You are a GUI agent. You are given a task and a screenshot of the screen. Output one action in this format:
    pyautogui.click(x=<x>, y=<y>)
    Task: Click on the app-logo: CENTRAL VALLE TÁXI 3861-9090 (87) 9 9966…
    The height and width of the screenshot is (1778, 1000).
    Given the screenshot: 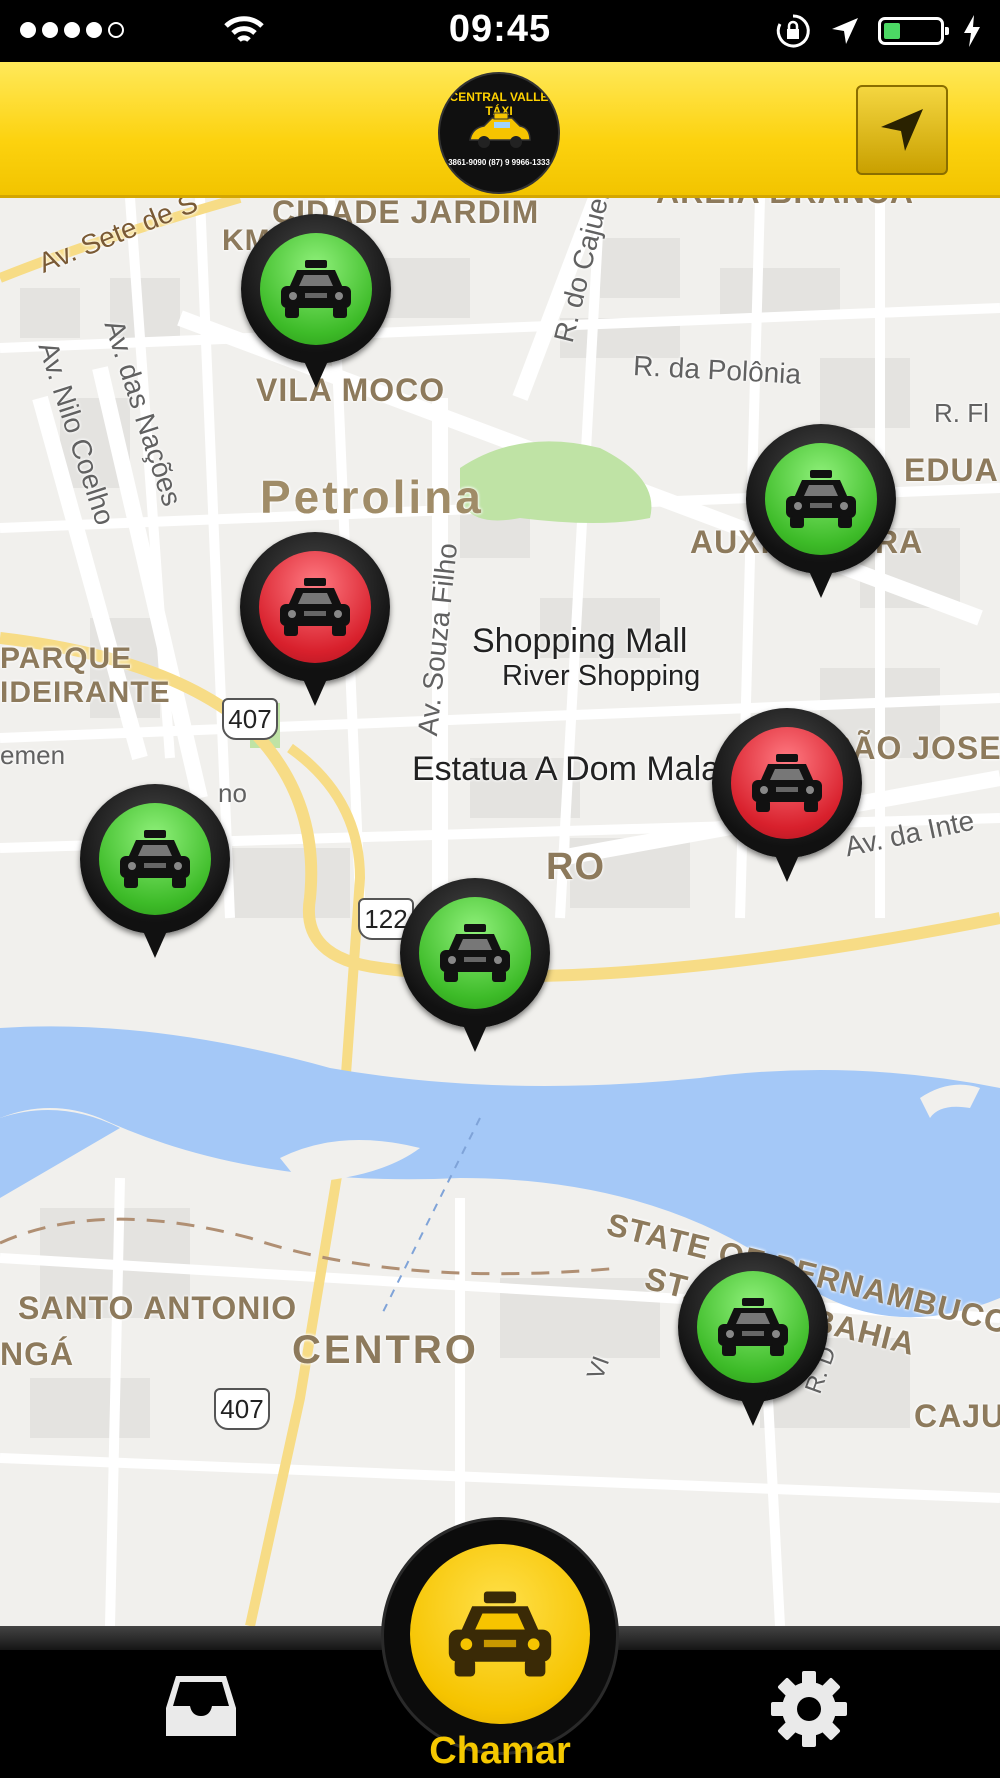 What is the action you would take?
    pyautogui.click(x=499, y=133)
    